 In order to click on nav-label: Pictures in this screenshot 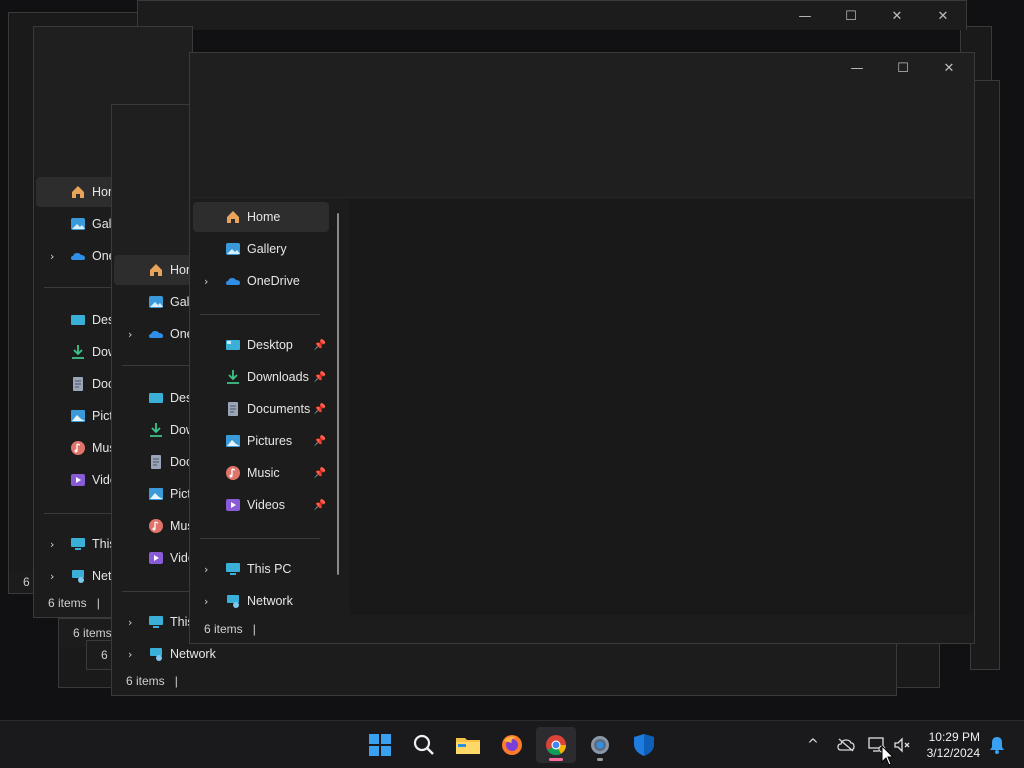, I will do `click(270, 441)`.